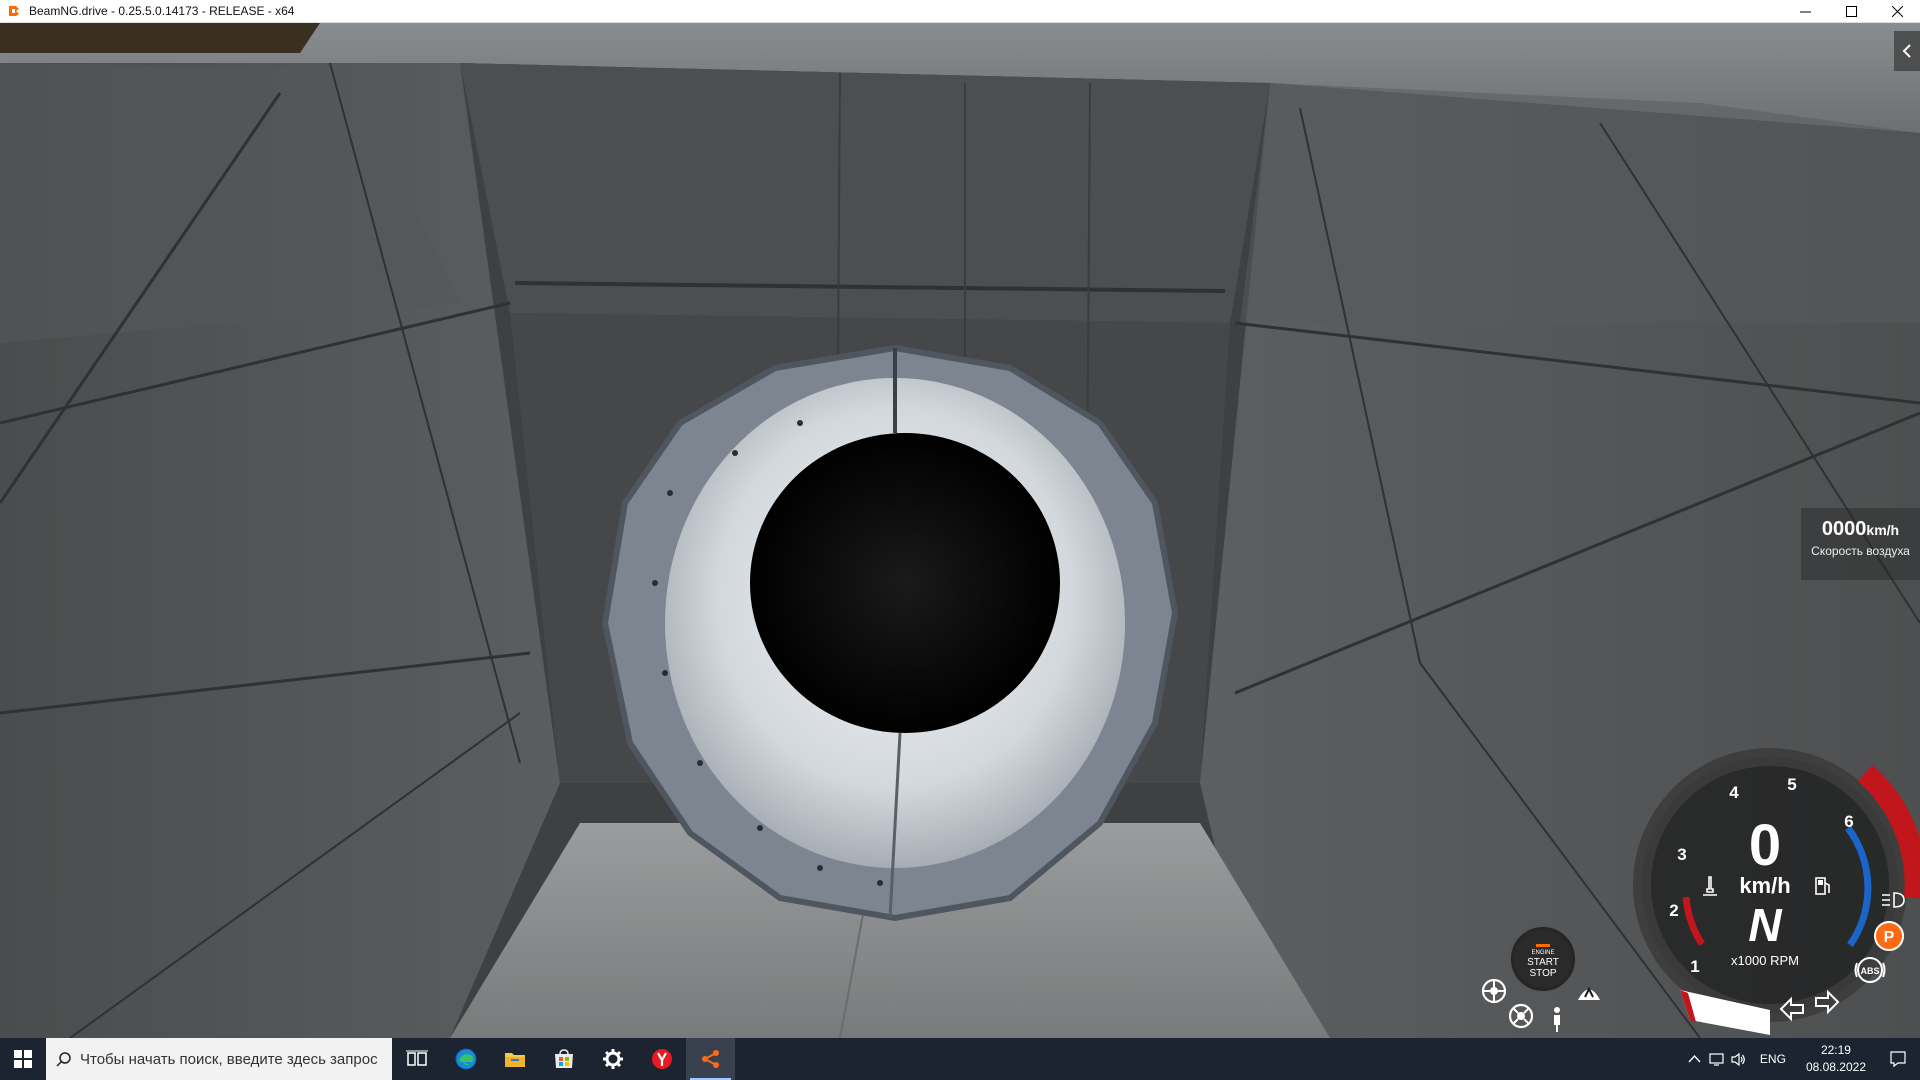  I want to click on taskbar-beamng, so click(710, 1059).